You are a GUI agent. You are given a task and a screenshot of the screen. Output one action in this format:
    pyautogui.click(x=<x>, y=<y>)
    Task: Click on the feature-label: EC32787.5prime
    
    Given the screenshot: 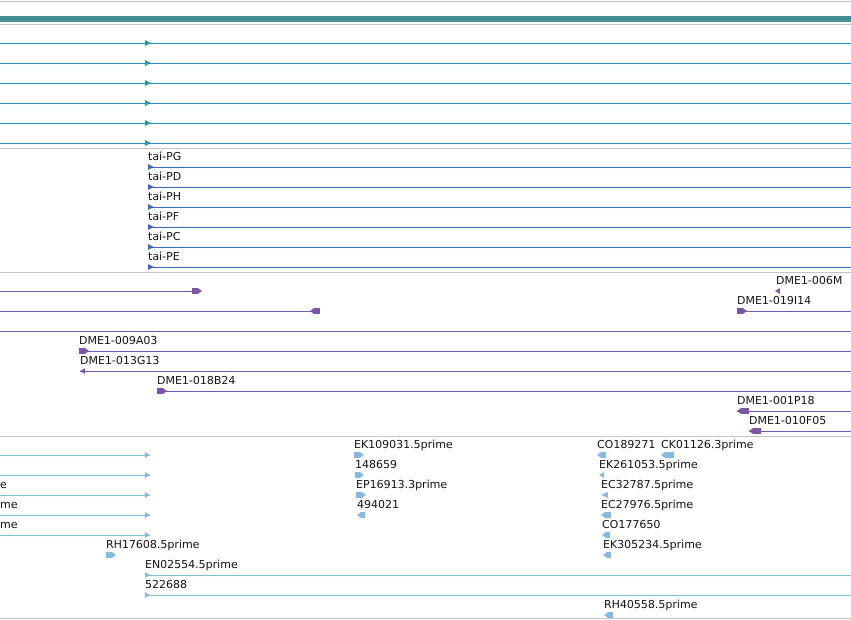 What is the action you would take?
    pyautogui.click(x=647, y=484)
    